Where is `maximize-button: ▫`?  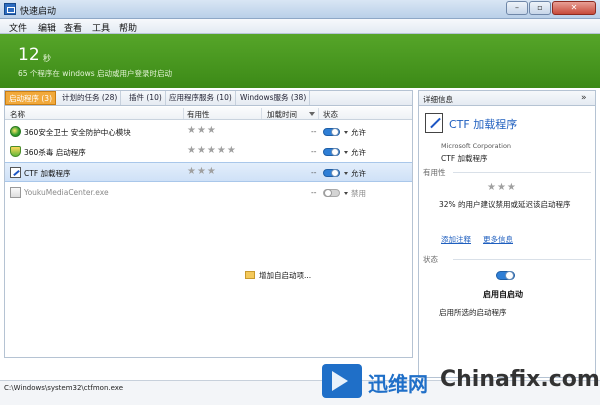
maximize-button: ▫ is located at coordinates (540, 8).